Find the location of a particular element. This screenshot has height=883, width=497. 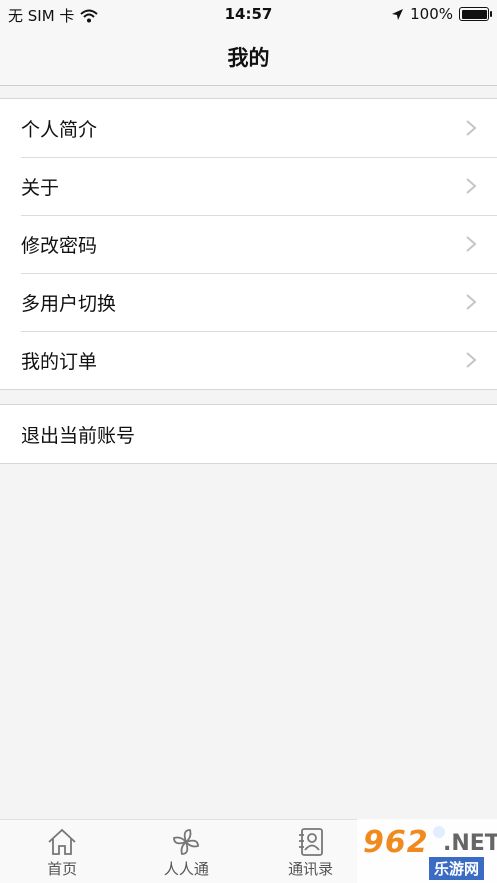

menu-item-switch-user: 多用户切换 is located at coordinates (248, 302).